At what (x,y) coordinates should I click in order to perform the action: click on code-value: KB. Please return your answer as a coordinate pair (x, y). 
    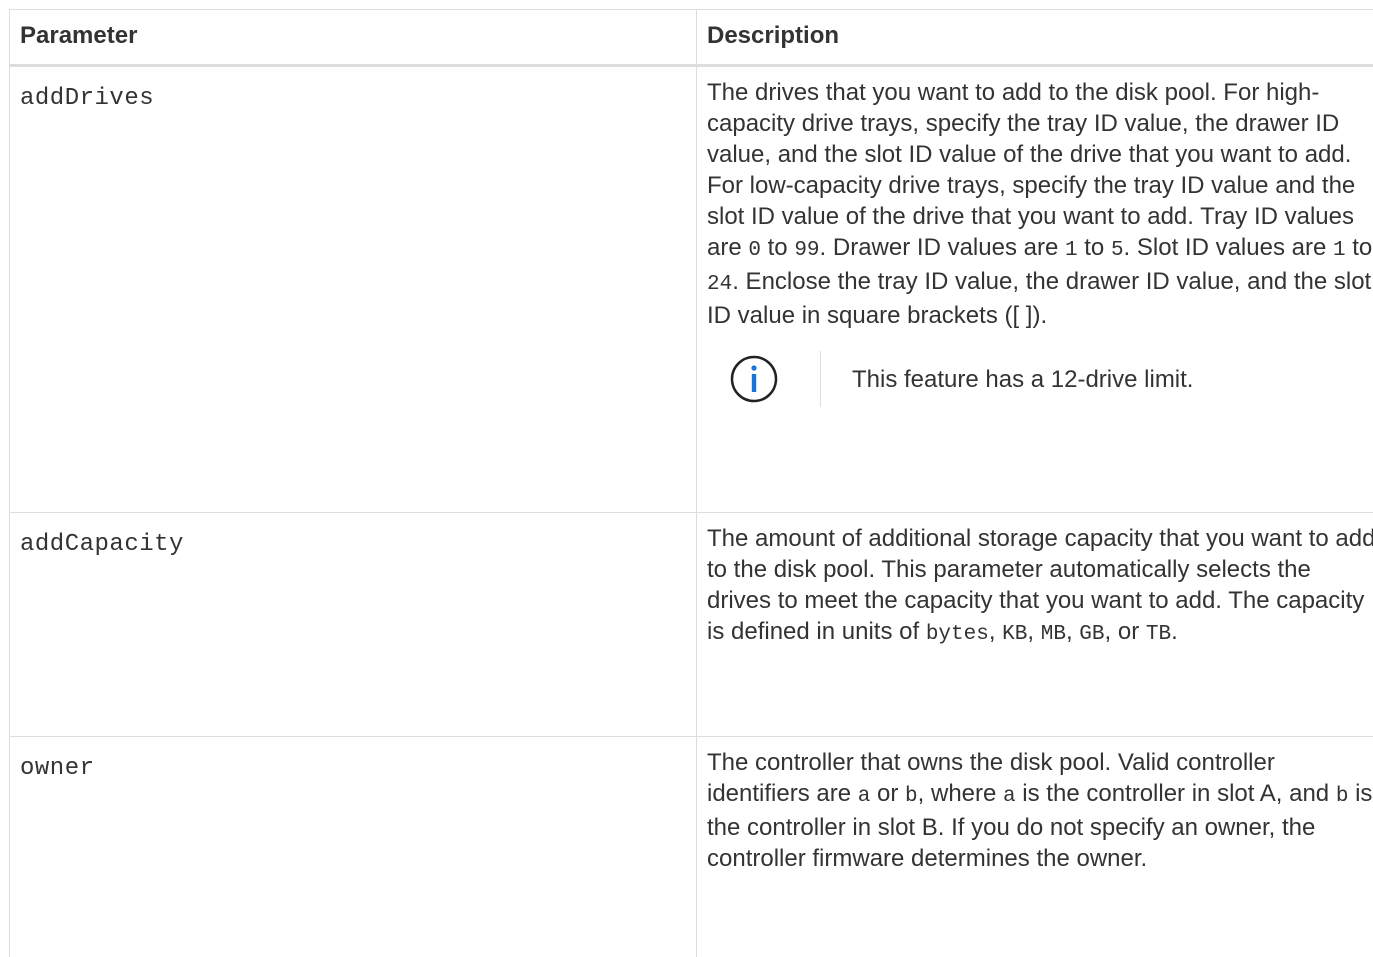
    Looking at the image, I should click on (1014, 634).